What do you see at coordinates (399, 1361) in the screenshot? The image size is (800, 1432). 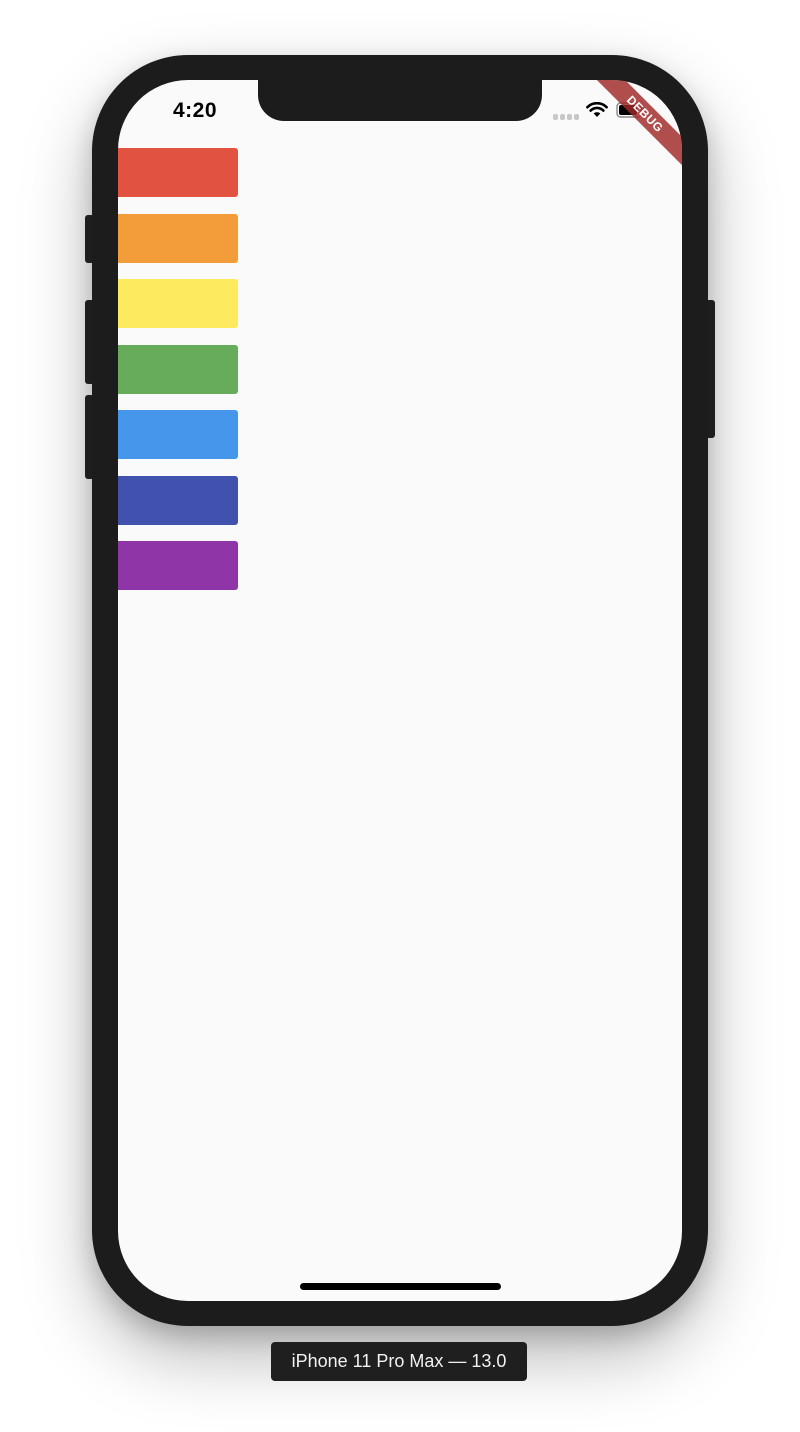 I see `device-label: iPhone 11 Pro Max — 13.0` at bounding box center [399, 1361].